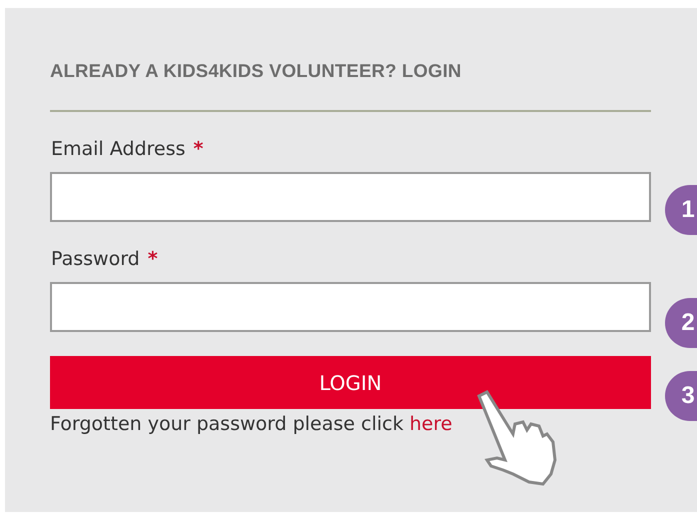 The image size is (697, 515). Describe the element at coordinates (350, 382) in the screenshot. I see `login-button: LOGIN` at that location.